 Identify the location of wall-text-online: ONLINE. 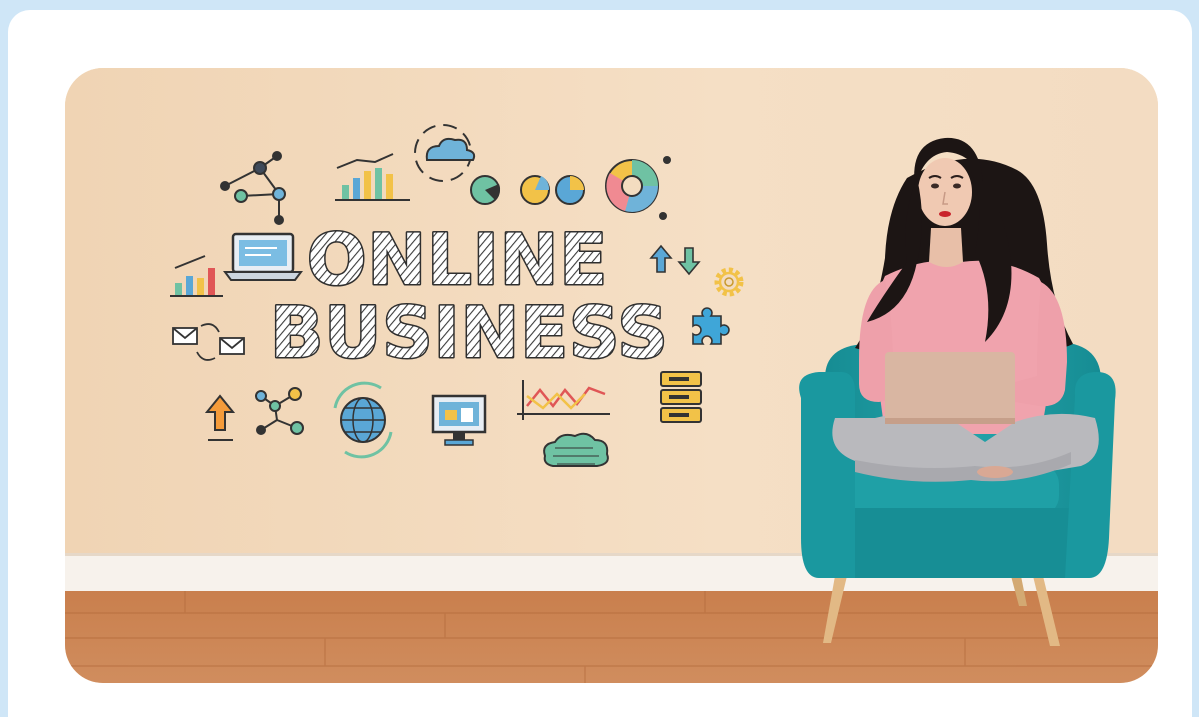
(457, 260).